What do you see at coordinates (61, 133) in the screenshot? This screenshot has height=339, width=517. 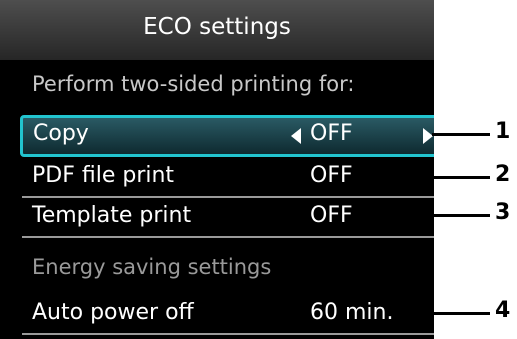 I see `copy-label: Copy` at bounding box center [61, 133].